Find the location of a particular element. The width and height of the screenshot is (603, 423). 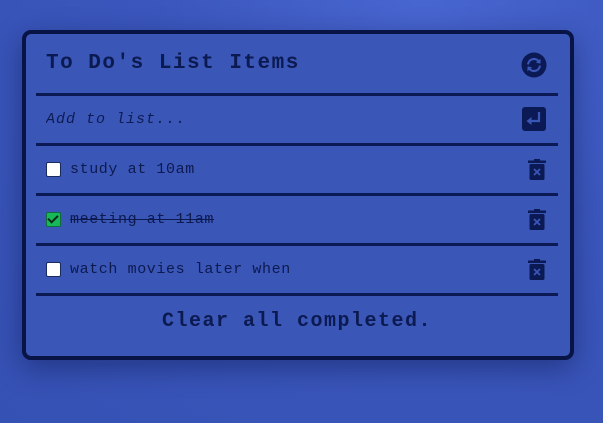

list-item: watch movies later when is located at coordinates (297, 271).